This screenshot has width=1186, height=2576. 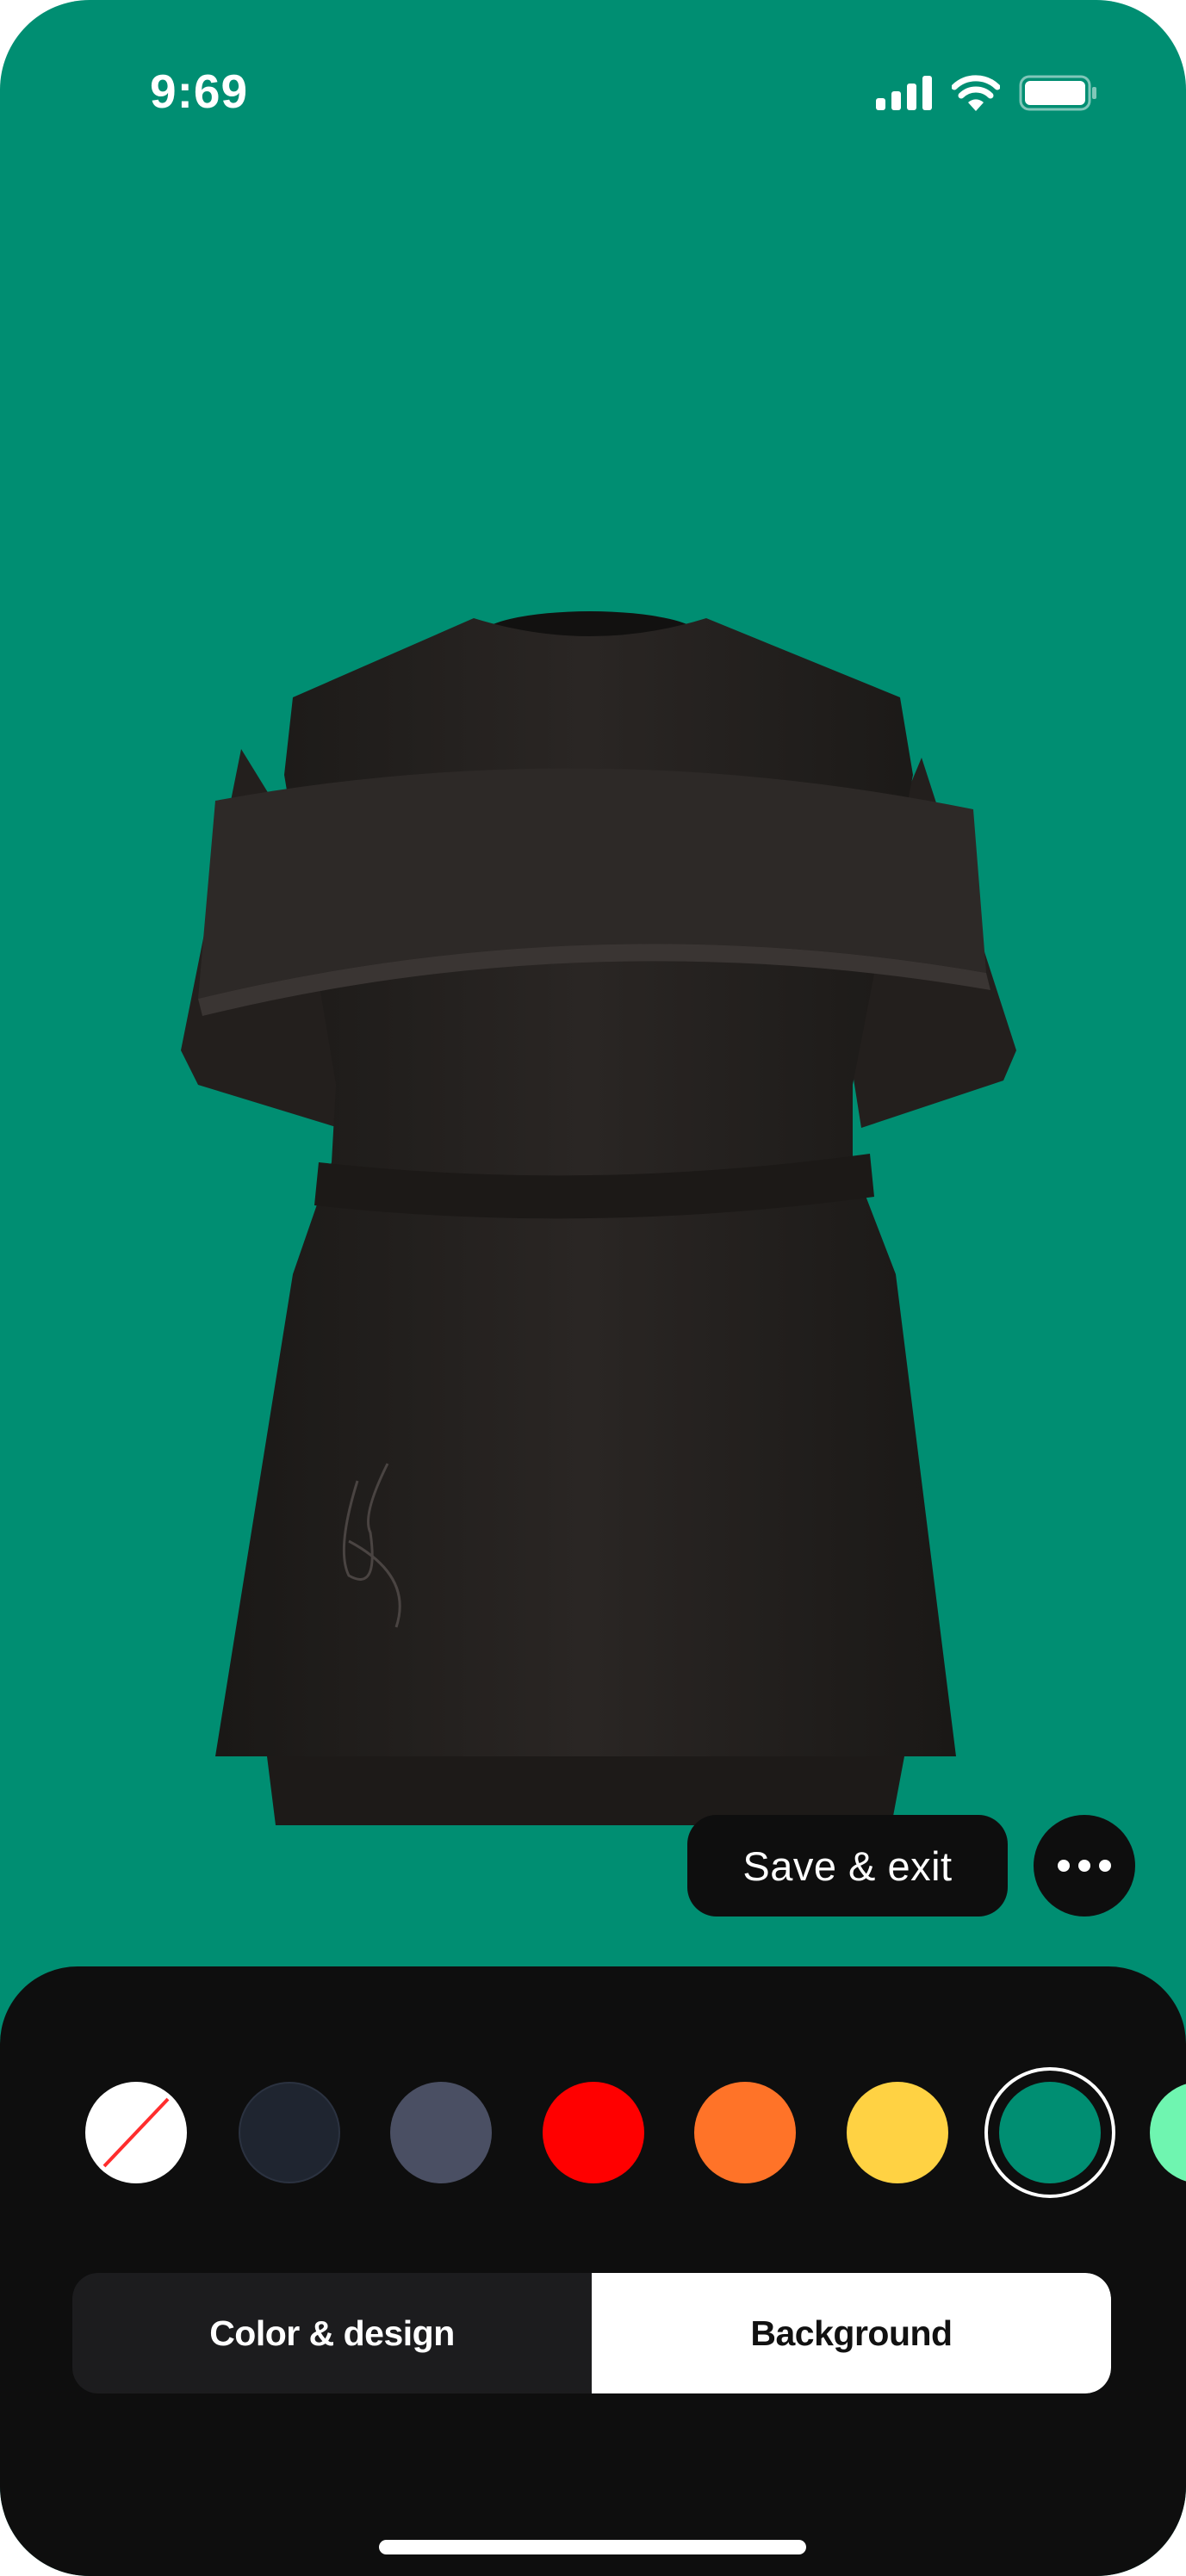 I want to click on swatch-none, so click(x=136, y=2132).